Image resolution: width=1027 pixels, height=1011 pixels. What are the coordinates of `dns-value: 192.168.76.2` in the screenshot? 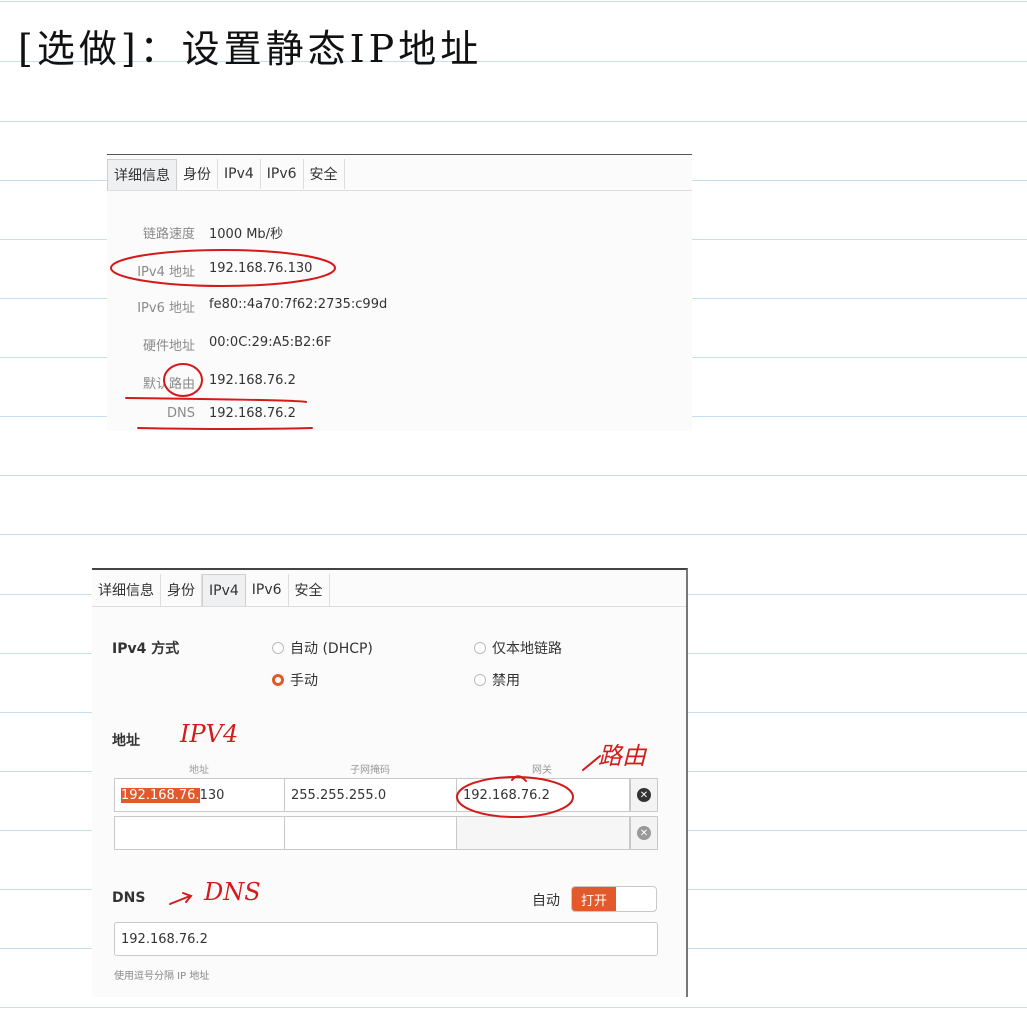 It's located at (252, 413).